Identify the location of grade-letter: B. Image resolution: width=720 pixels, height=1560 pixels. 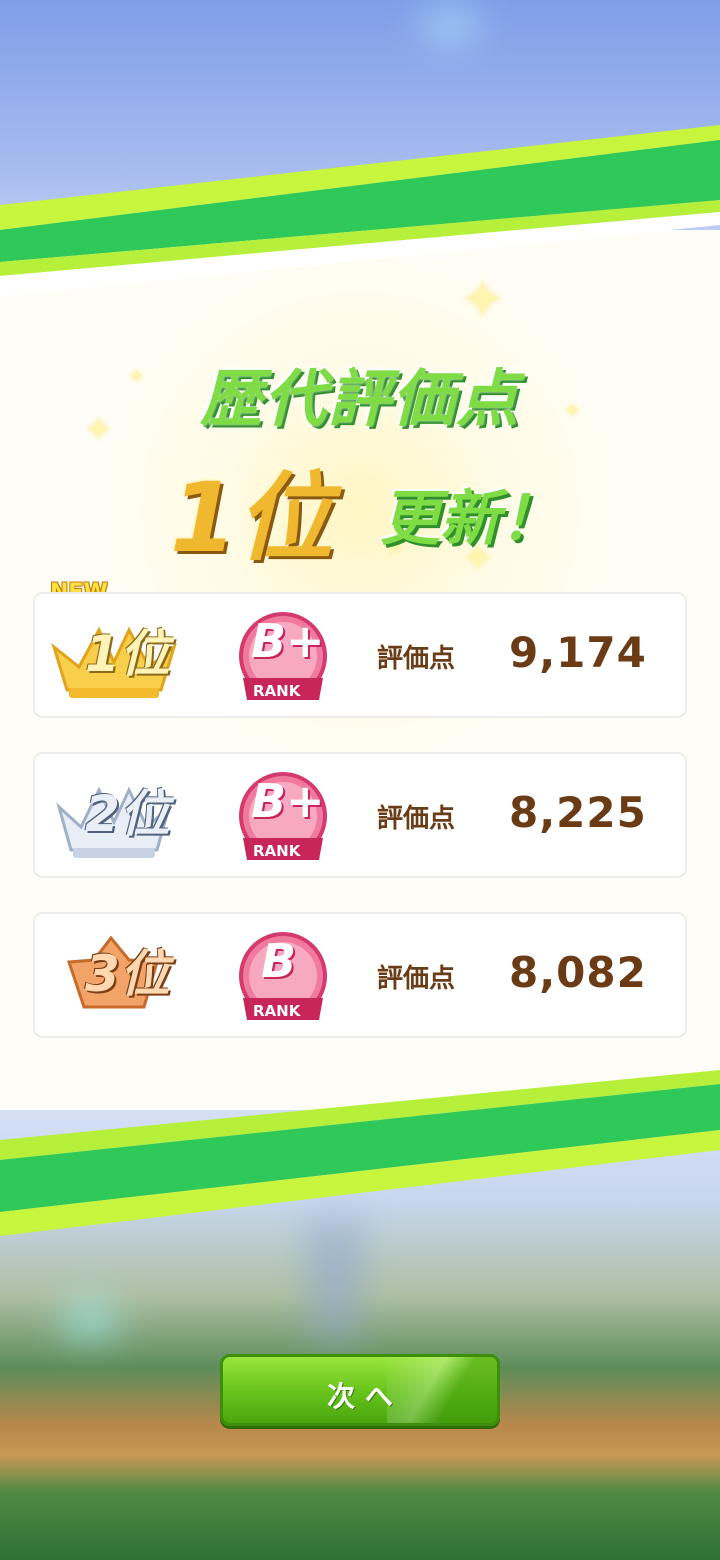
(279, 961).